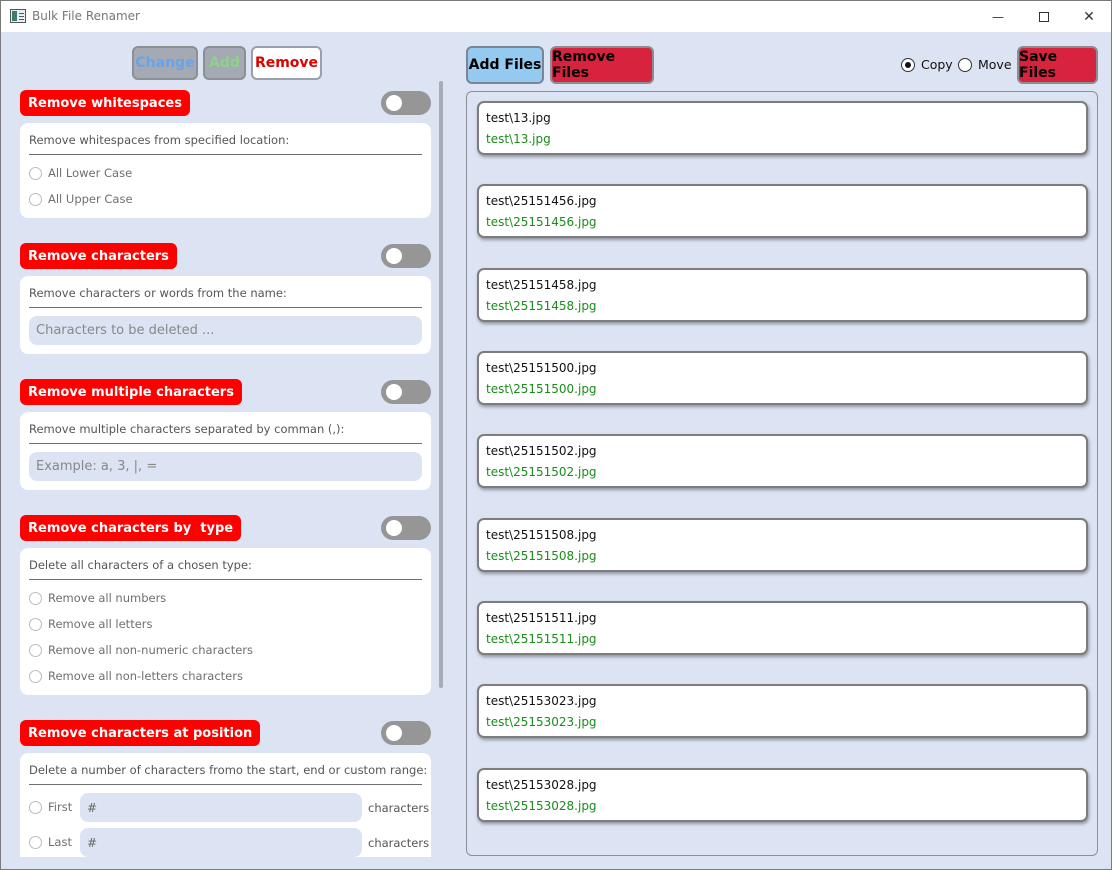 Image resolution: width=1112 pixels, height=870 pixels. I want to click on file-item: test\25151456.jpg test\25151456.jpg, so click(782, 211).